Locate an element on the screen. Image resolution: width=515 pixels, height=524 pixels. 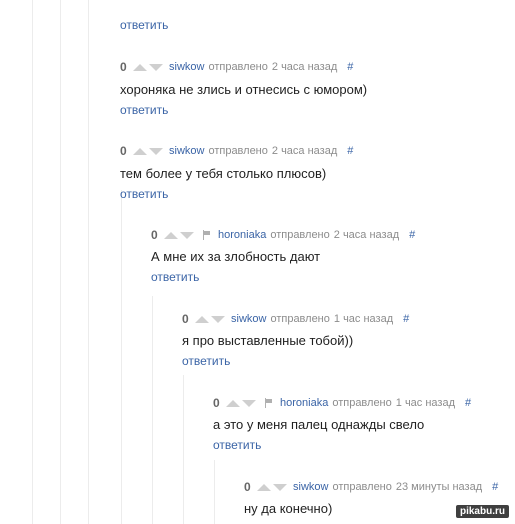
comment-meta: 0 siwkow отправлено 23 минуты назад # is located at coordinates (371, 487).